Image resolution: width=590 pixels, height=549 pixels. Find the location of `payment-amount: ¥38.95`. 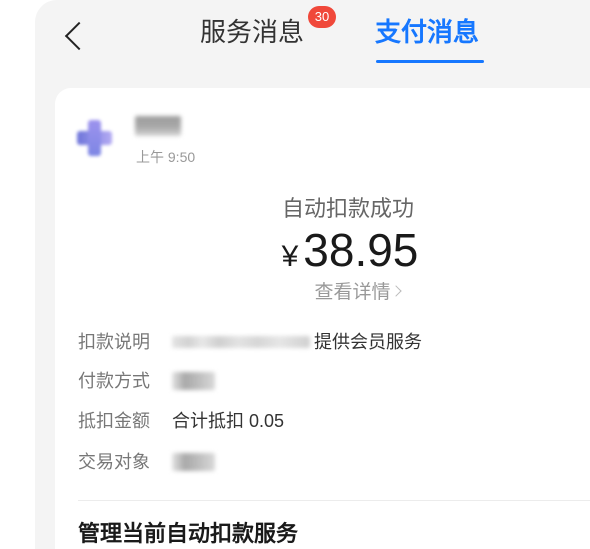

payment-amount: ¥38.95 is located at coordinates (350, 256).